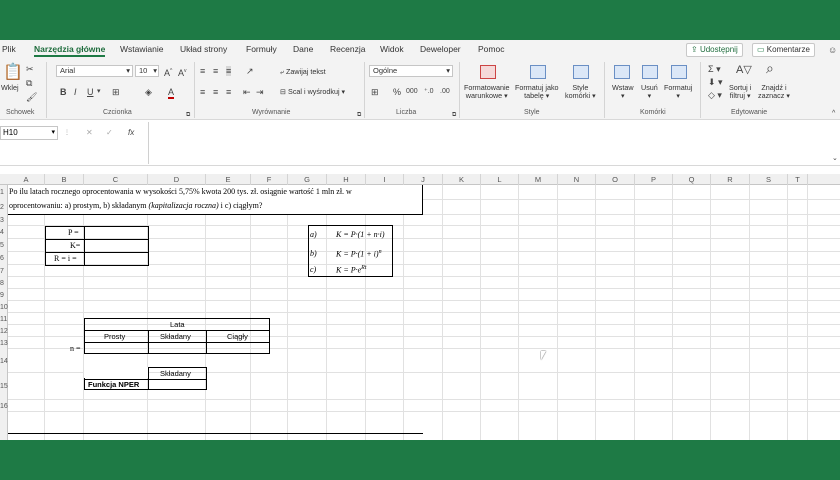  Describe the element at coordinates (30, 69) in the screenshot. I see `cut-icon: ✂` at that location.